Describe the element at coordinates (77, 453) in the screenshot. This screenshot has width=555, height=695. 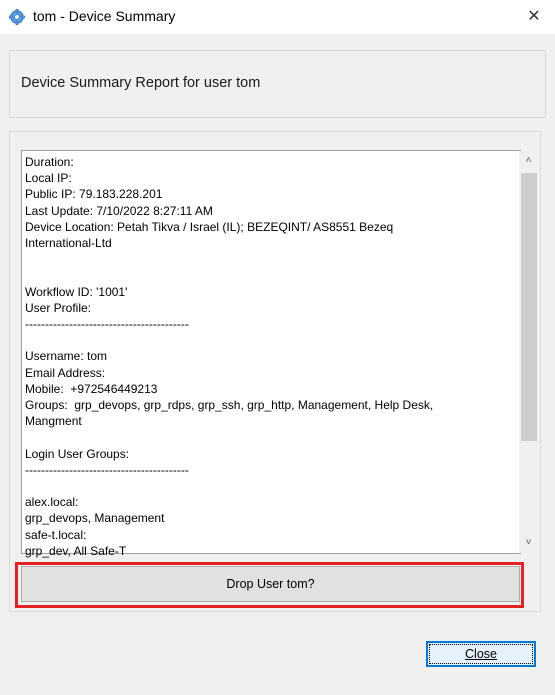
I see `report-line: Login User Groups:` at that location.